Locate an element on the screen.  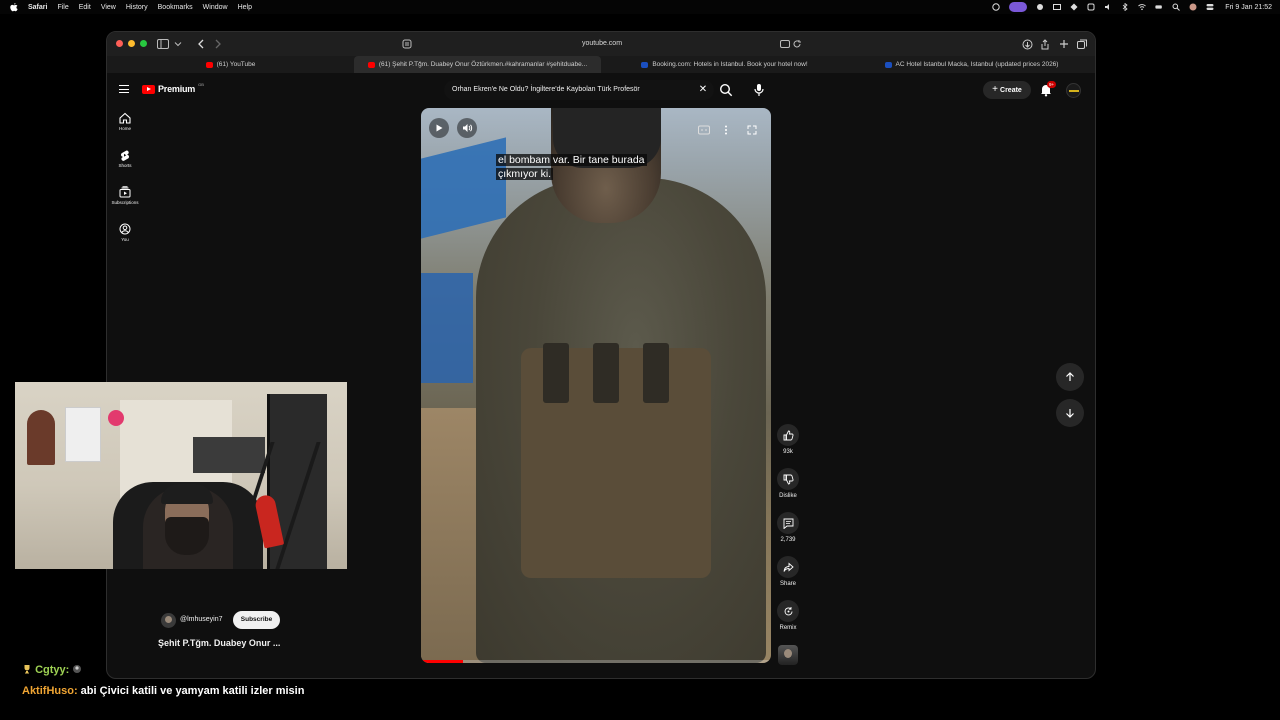
voice-search-icon is located at coordinates (760, 91).